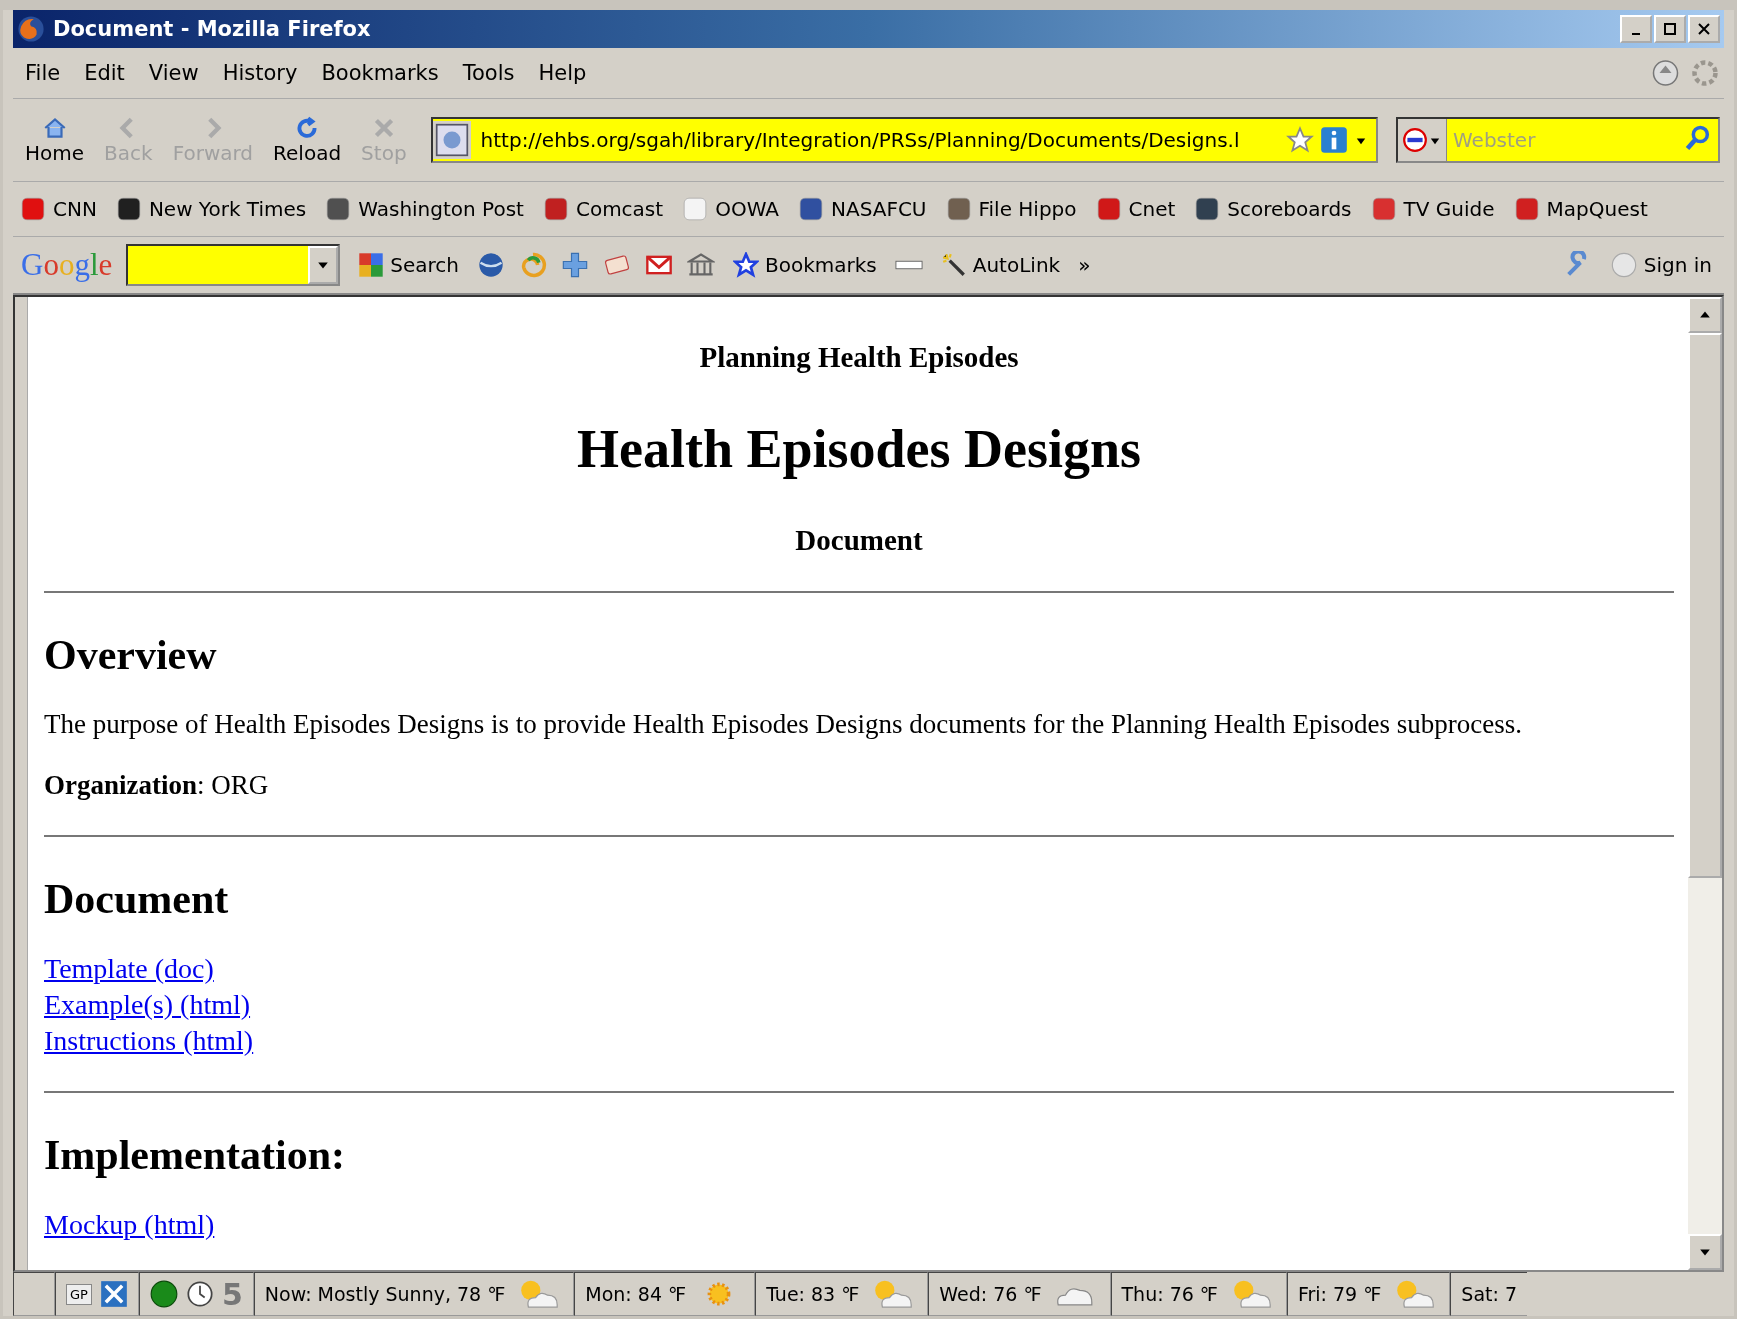 The height and width of the screenshot is (1319, 1737). I want to click on clock-icon, so click(199, 1294).